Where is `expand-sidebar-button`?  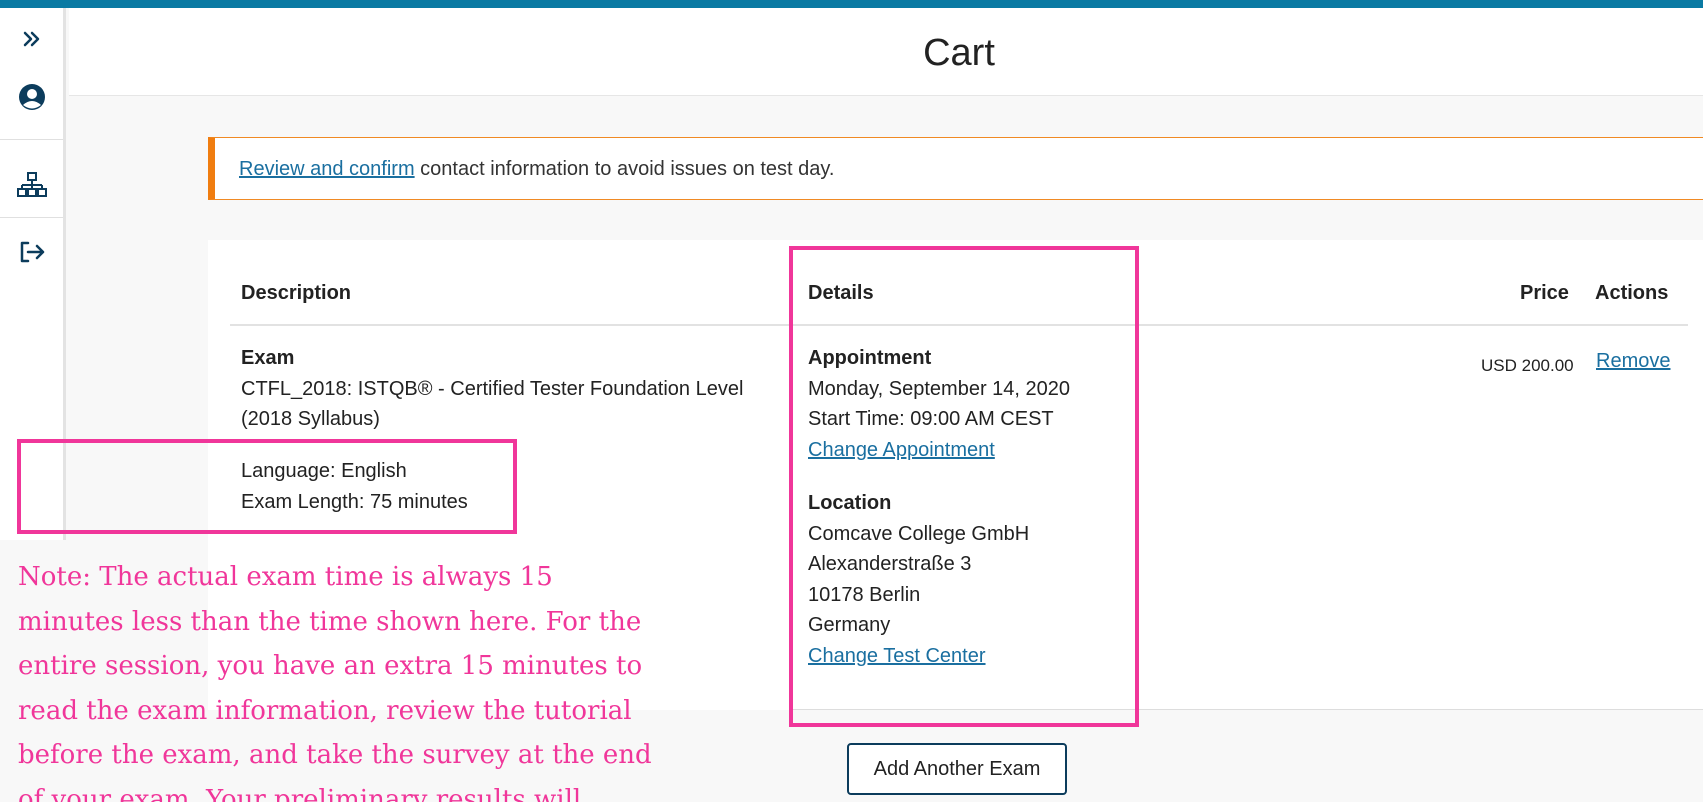
expand-sidebar-button is located at coordinates (31, 41).